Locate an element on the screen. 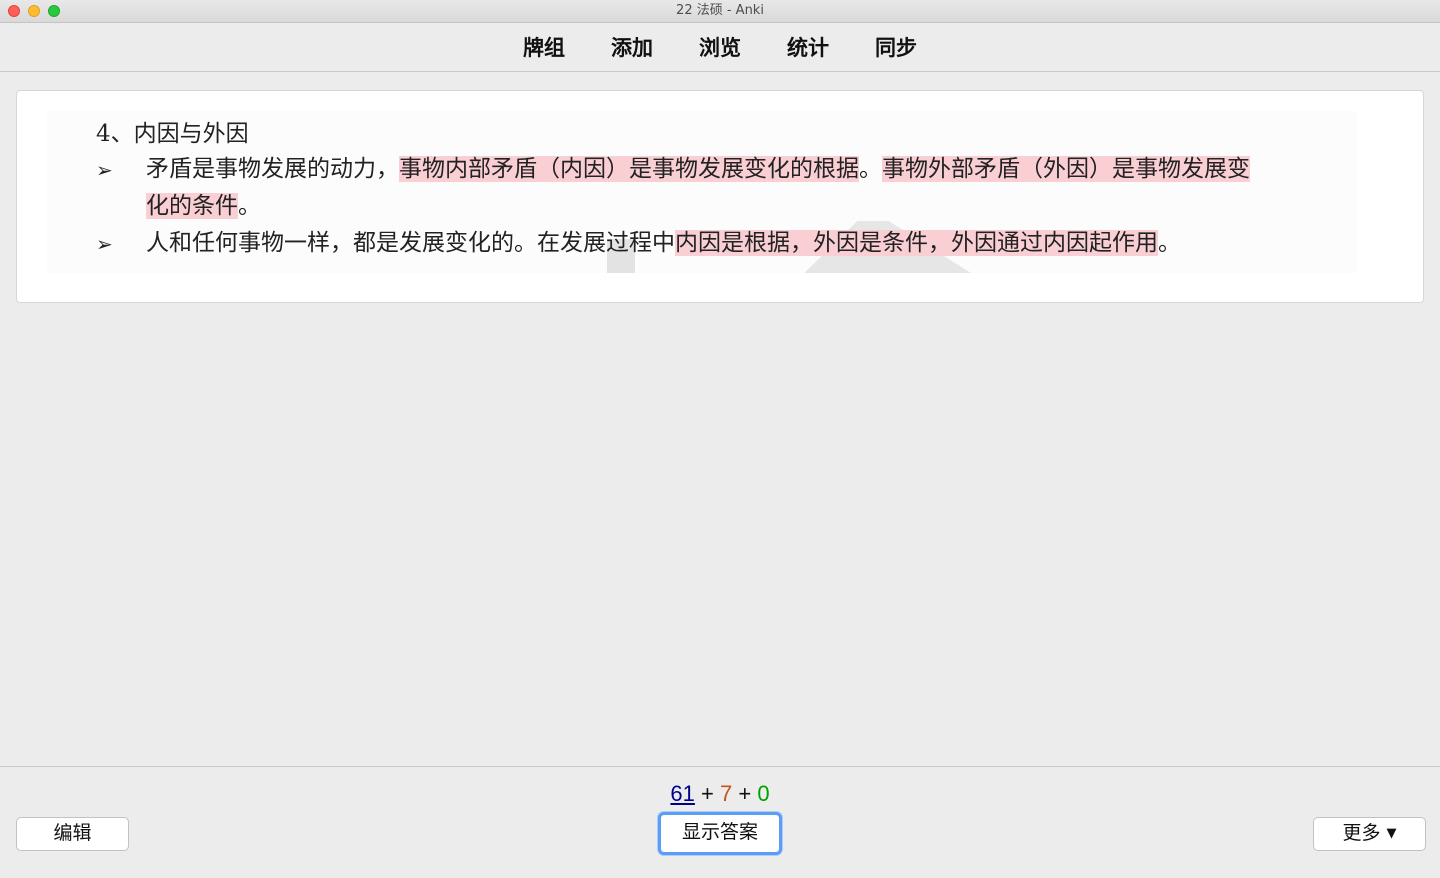 The height and width of the screenshot is (878, 1440). menu-stats: 统计 is located at coordinates (808, 47).